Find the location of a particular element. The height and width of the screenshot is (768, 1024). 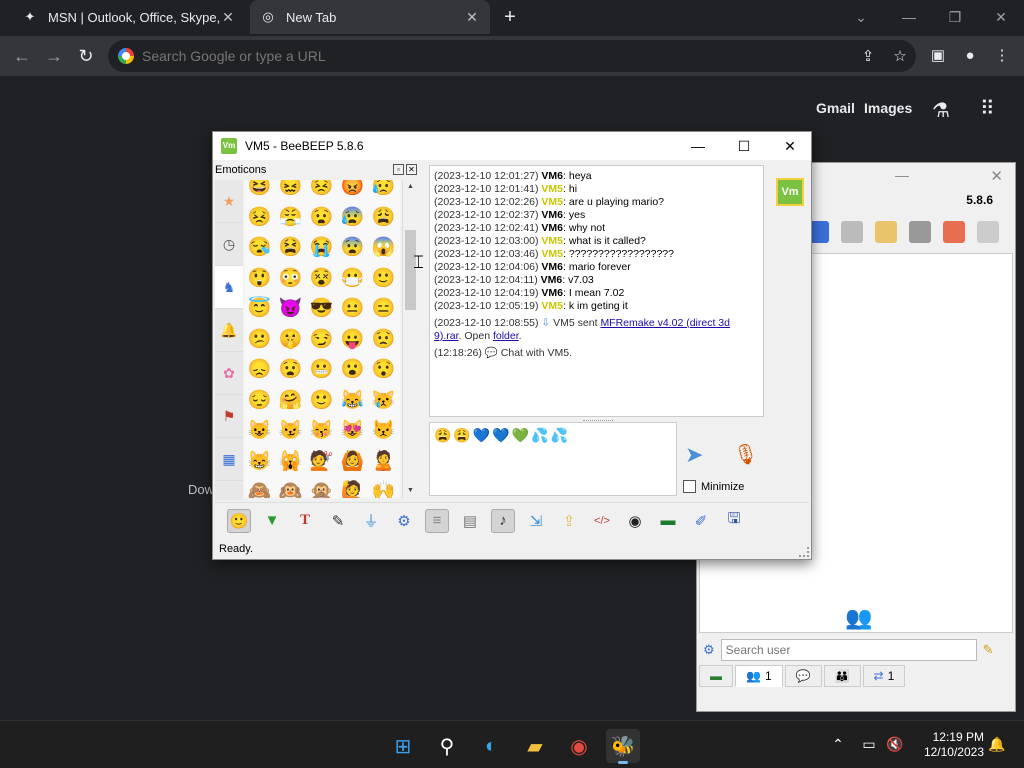

category-people: ♞ is located at coordinates (229, 287).